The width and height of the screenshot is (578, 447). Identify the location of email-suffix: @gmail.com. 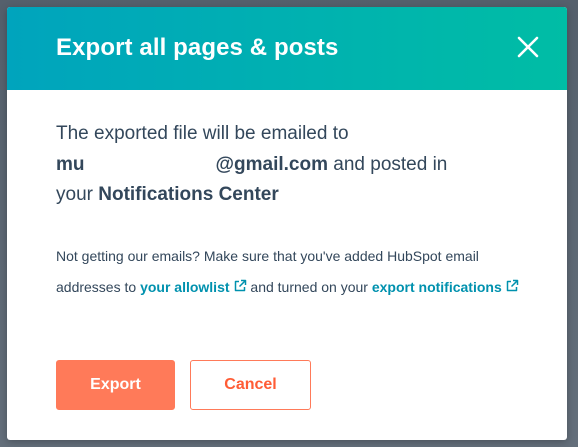
(272, 164).